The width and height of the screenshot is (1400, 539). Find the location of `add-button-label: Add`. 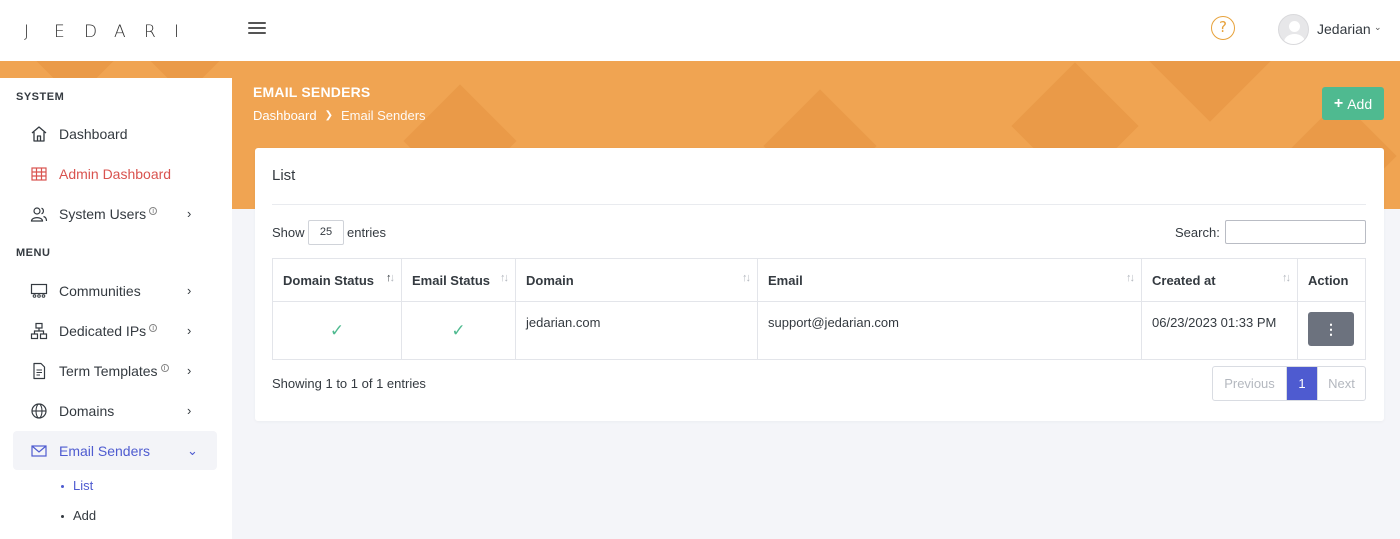

add-button-label: Add is located at coordinates (1360, 103).